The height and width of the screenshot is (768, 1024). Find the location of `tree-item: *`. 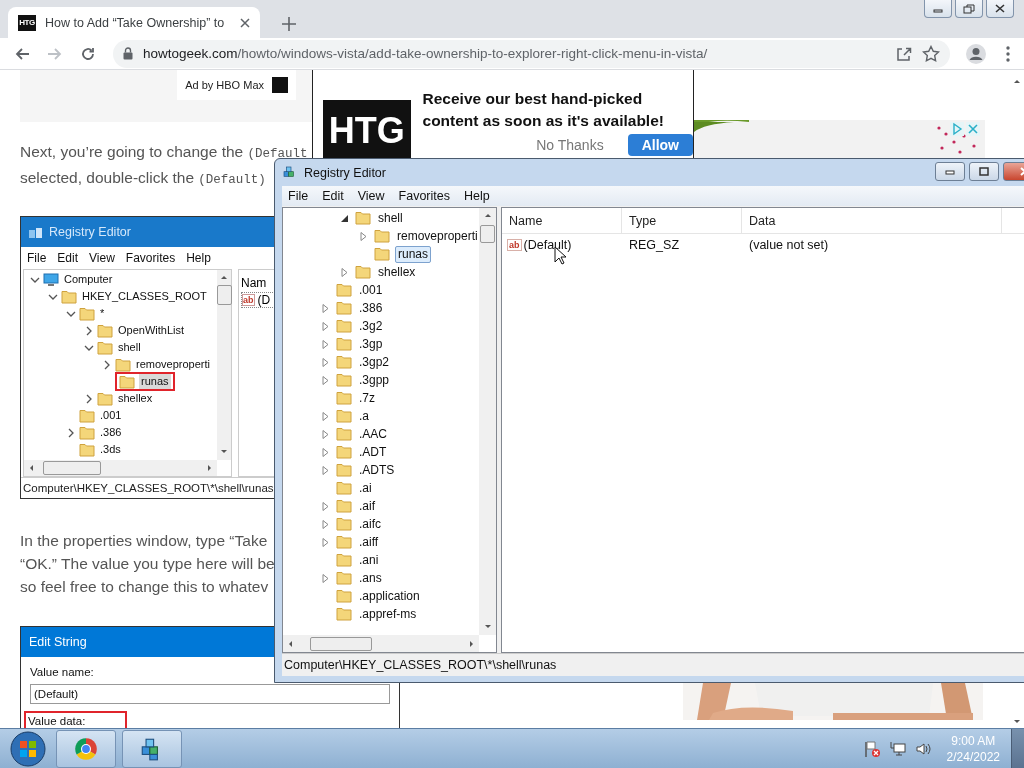

tree-item: * is located at coordinates (102, 313).